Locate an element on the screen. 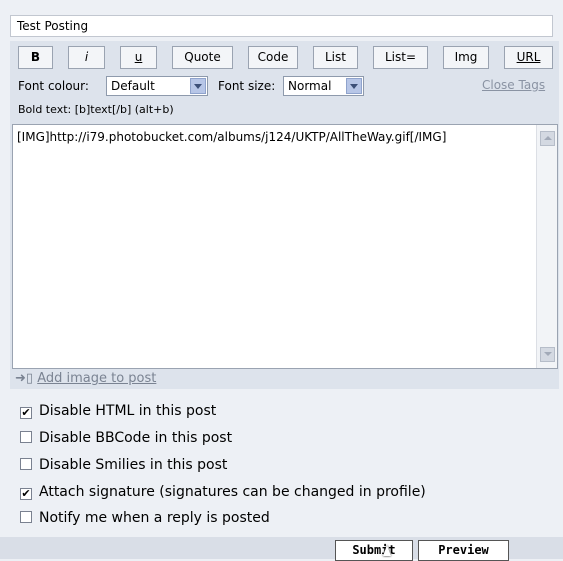 The width and height of the screenshot is (563, 561). font-size-value: Normal is located at coordinates (310, 86).